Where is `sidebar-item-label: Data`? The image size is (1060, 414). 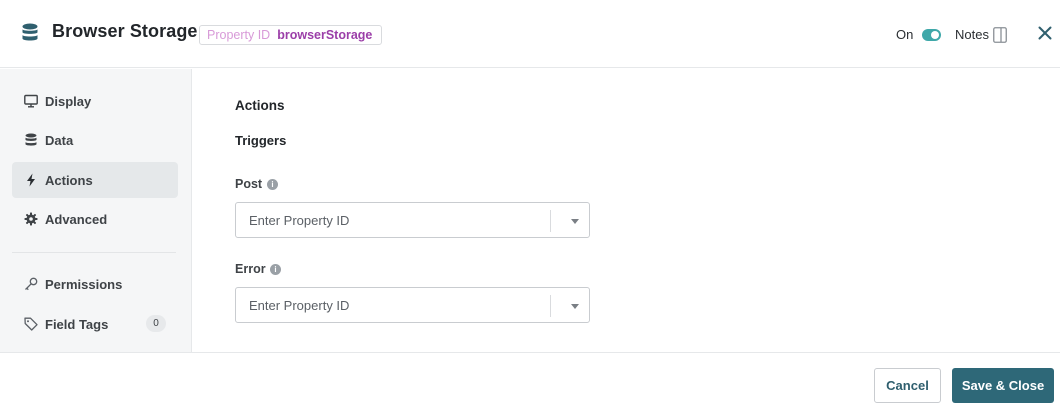
sidebar-item-label: Data is located at coordinates (59, 140).